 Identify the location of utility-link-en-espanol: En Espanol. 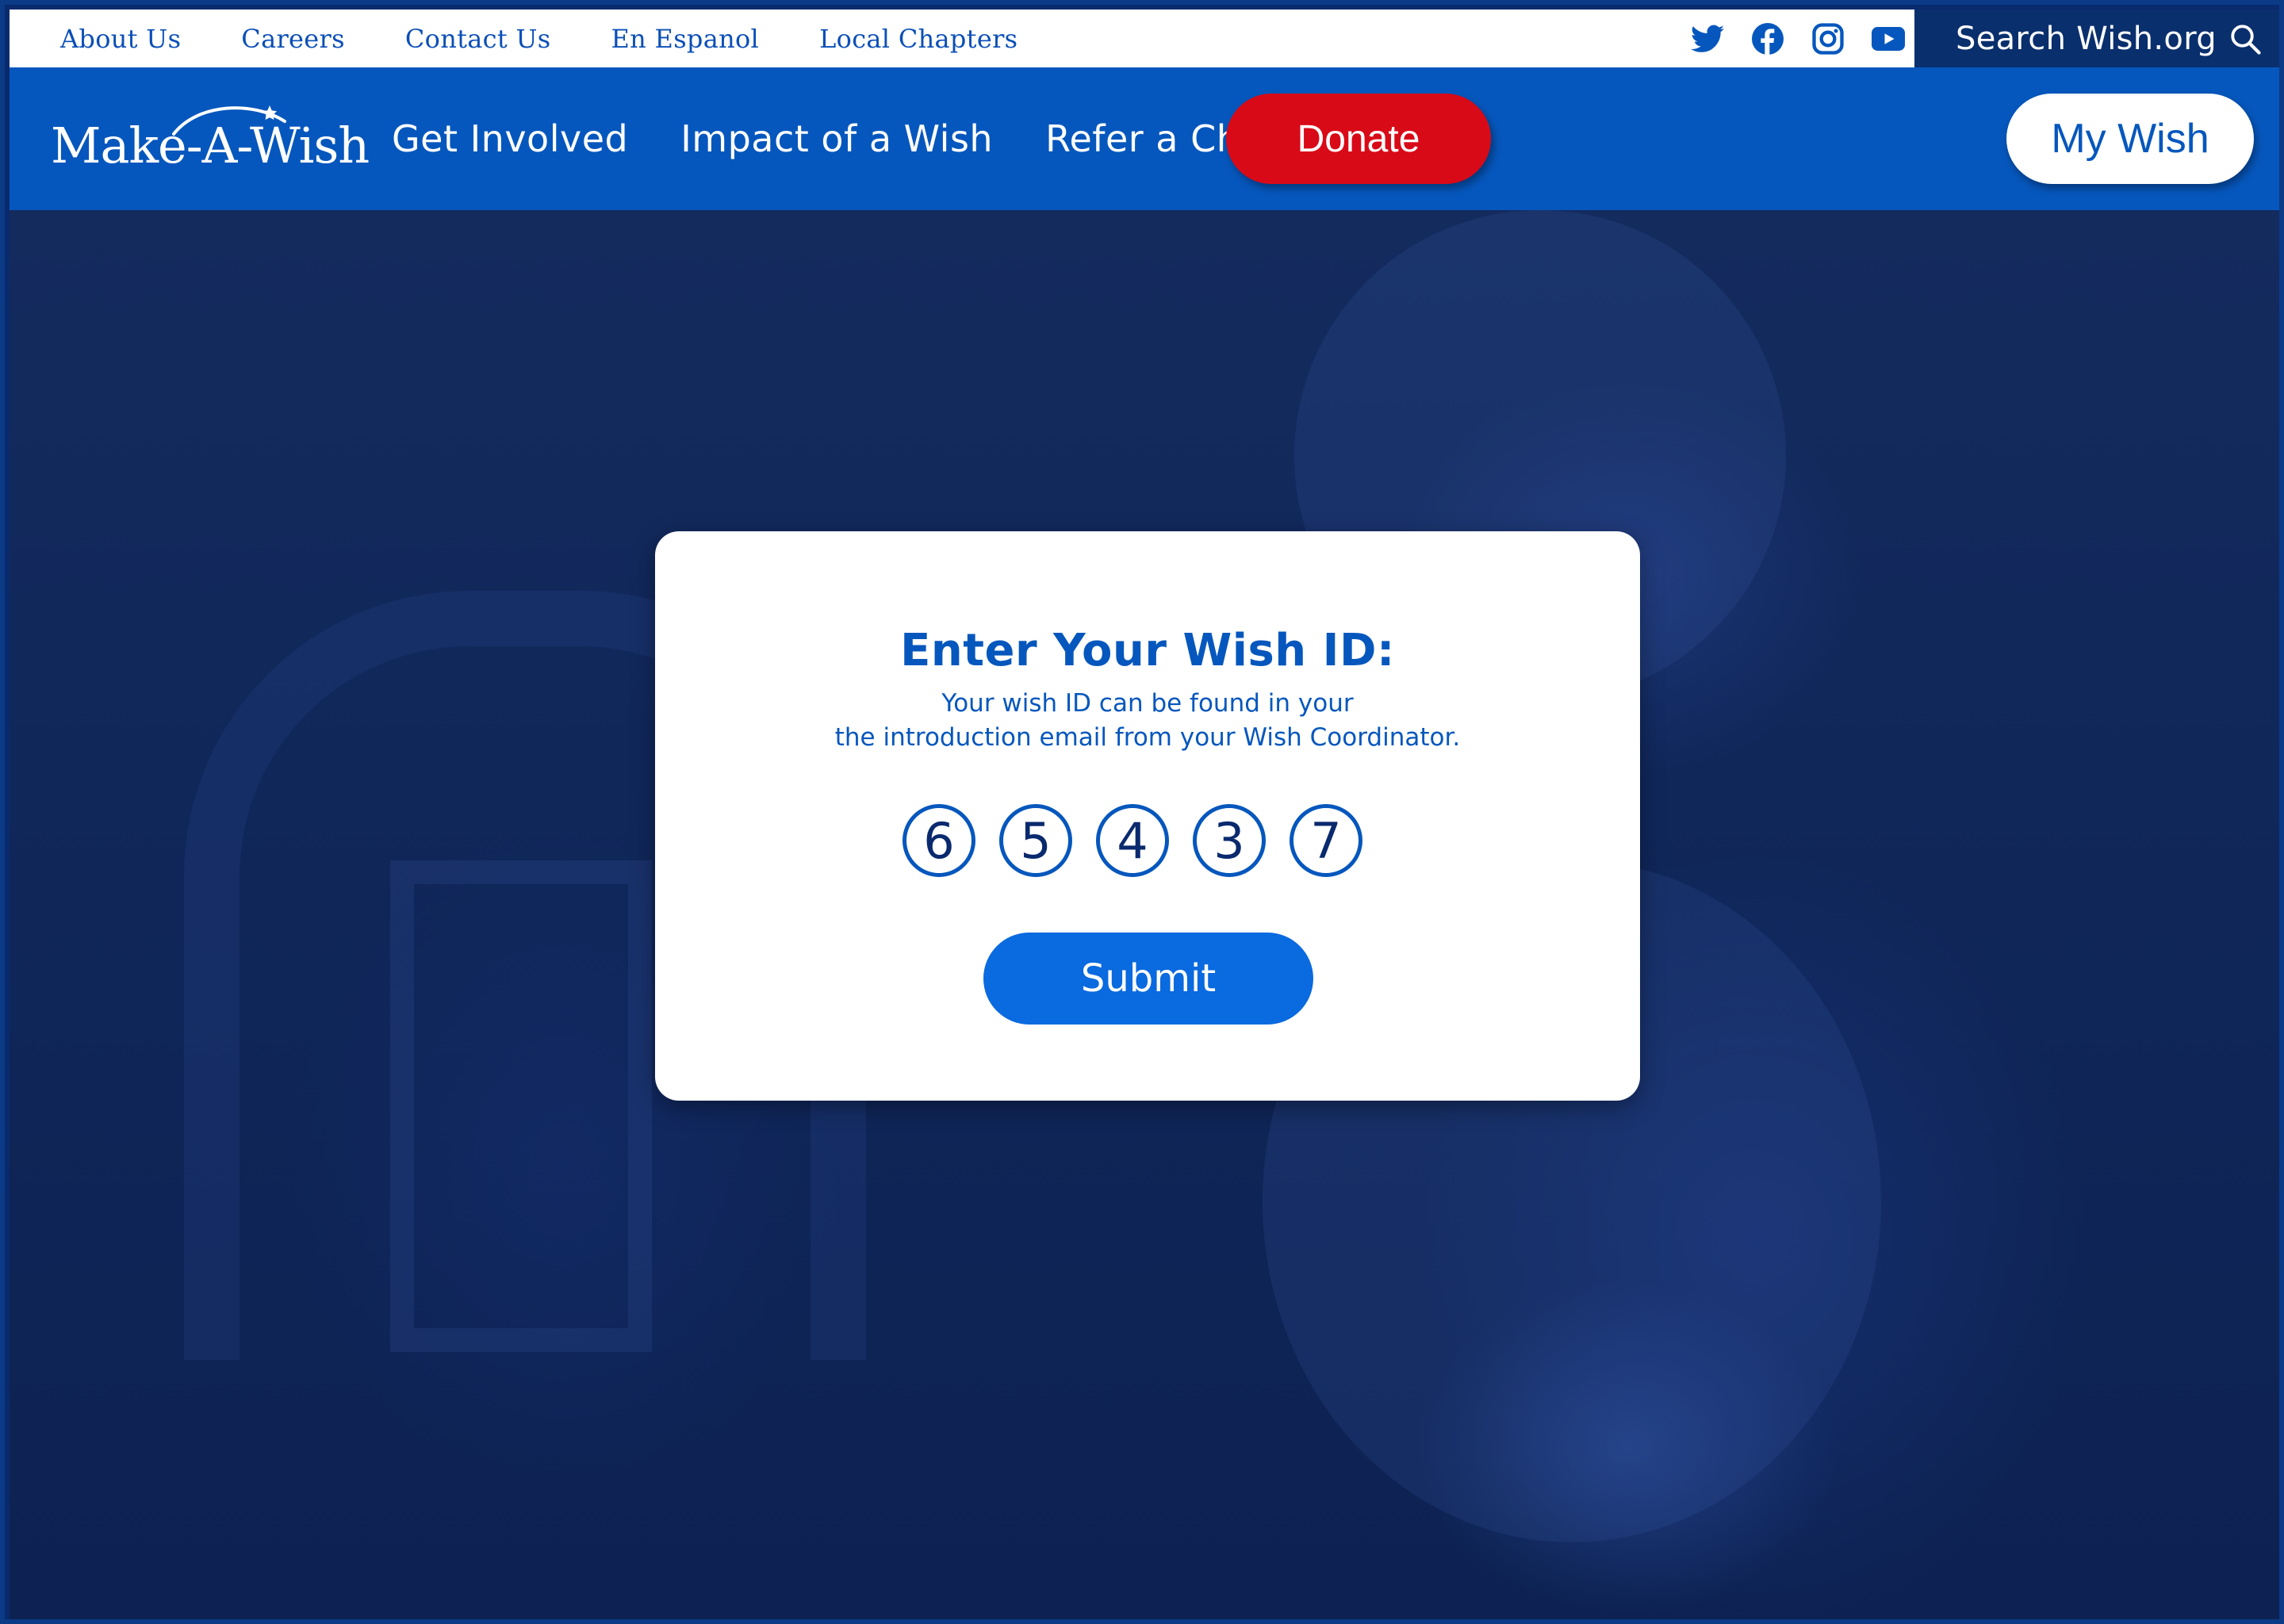
(685, 39).